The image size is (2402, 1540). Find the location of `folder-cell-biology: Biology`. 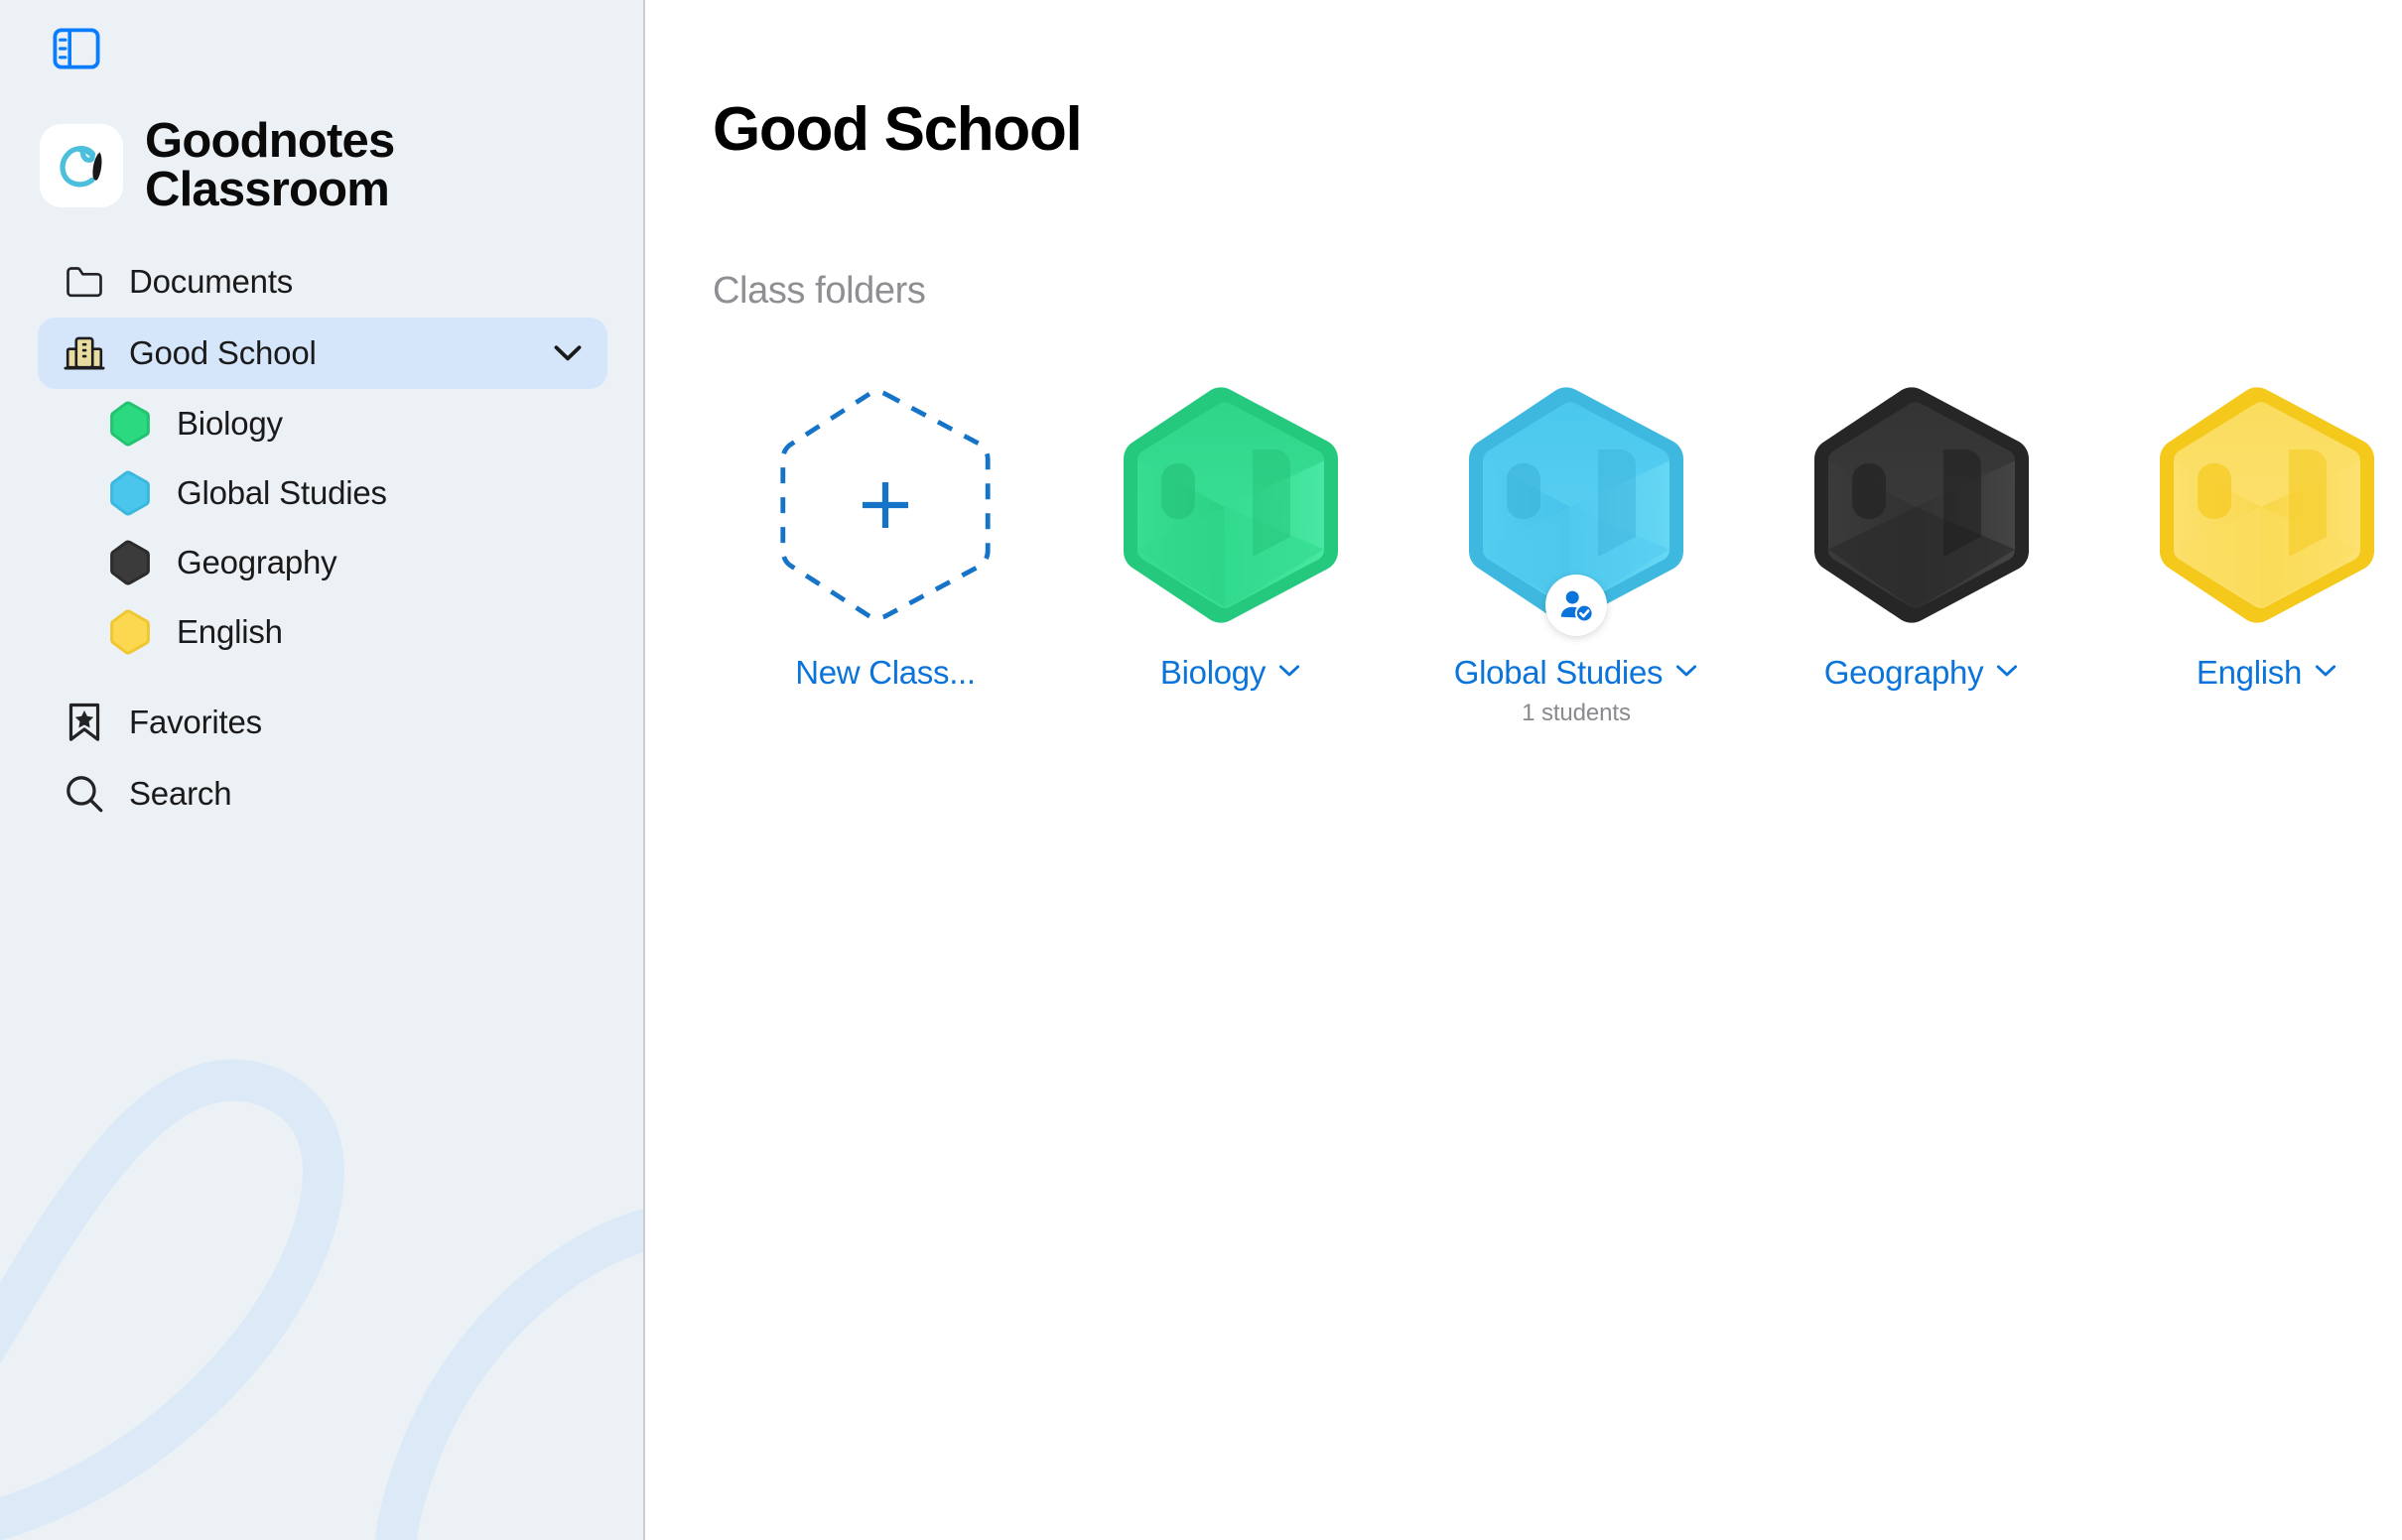

folder-cell-biology: Biology is located at coordinates (1230, 537).